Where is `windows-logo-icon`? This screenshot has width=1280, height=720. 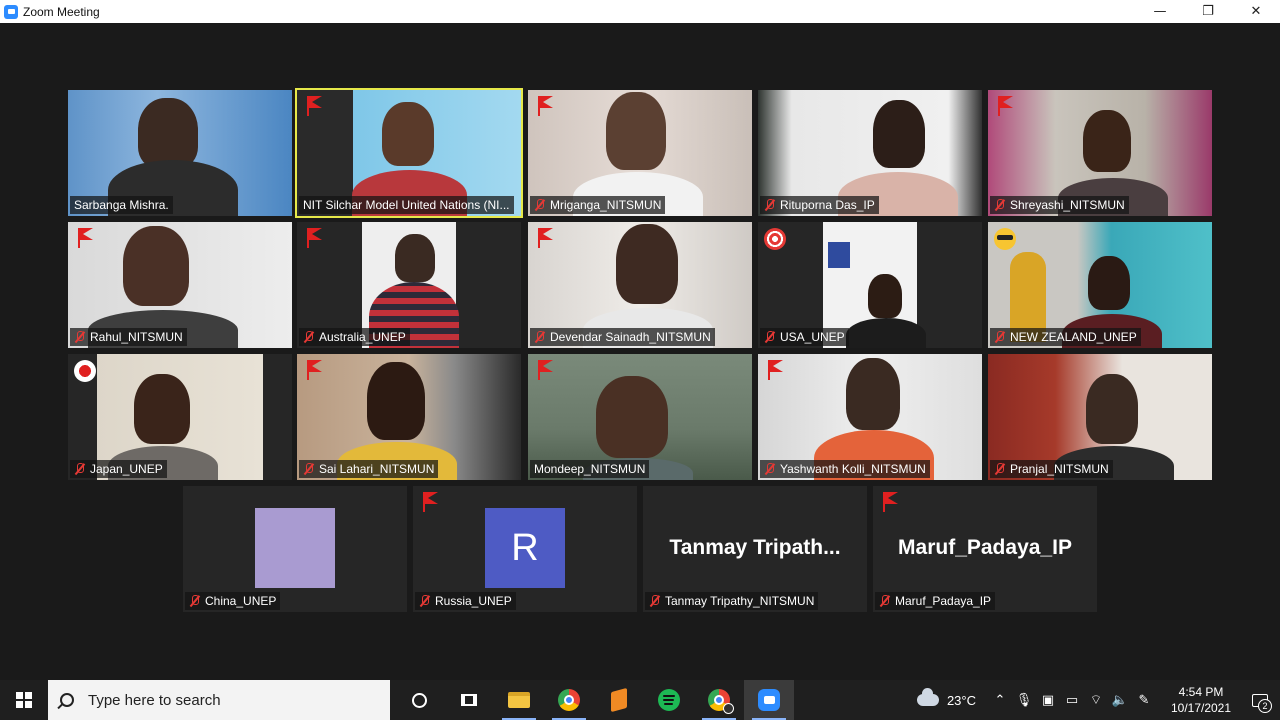 windows-logo-icon is located at coordinates (24, 700).